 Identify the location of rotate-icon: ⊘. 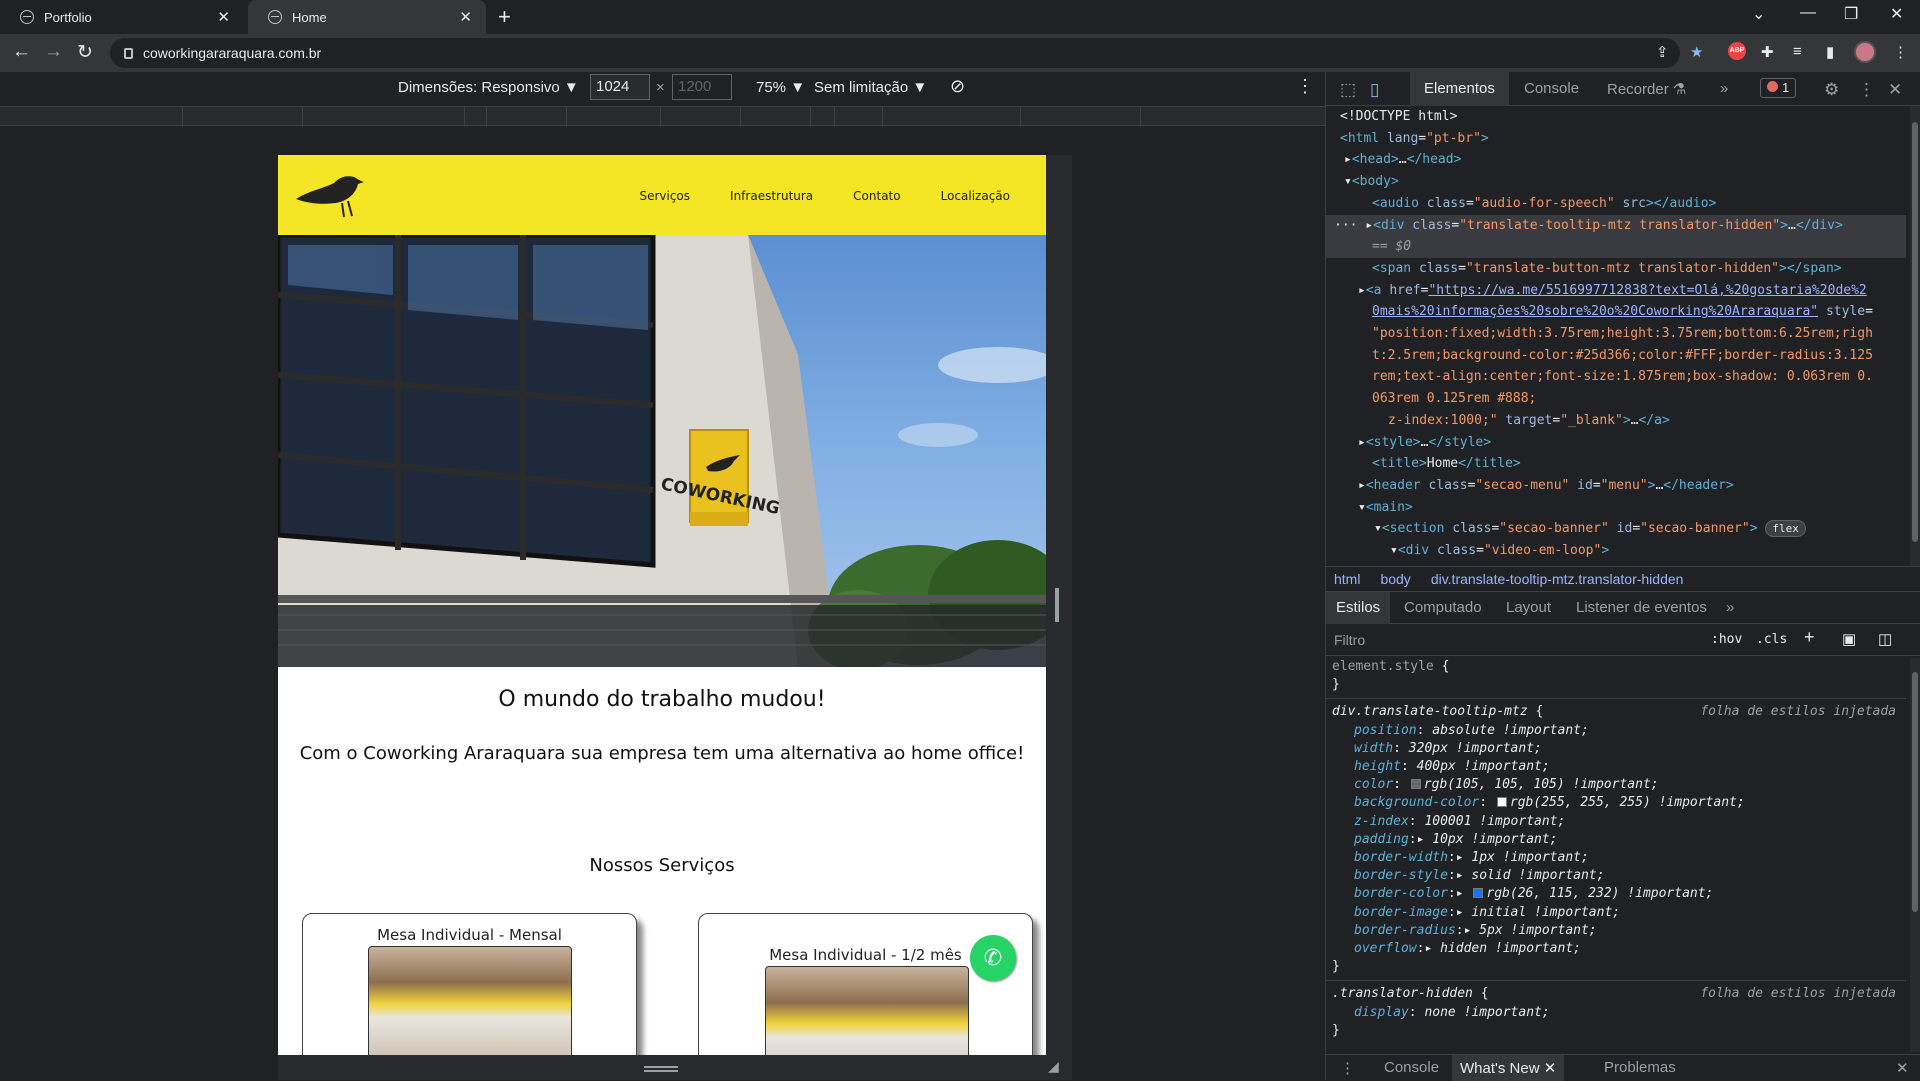
(957, 86).